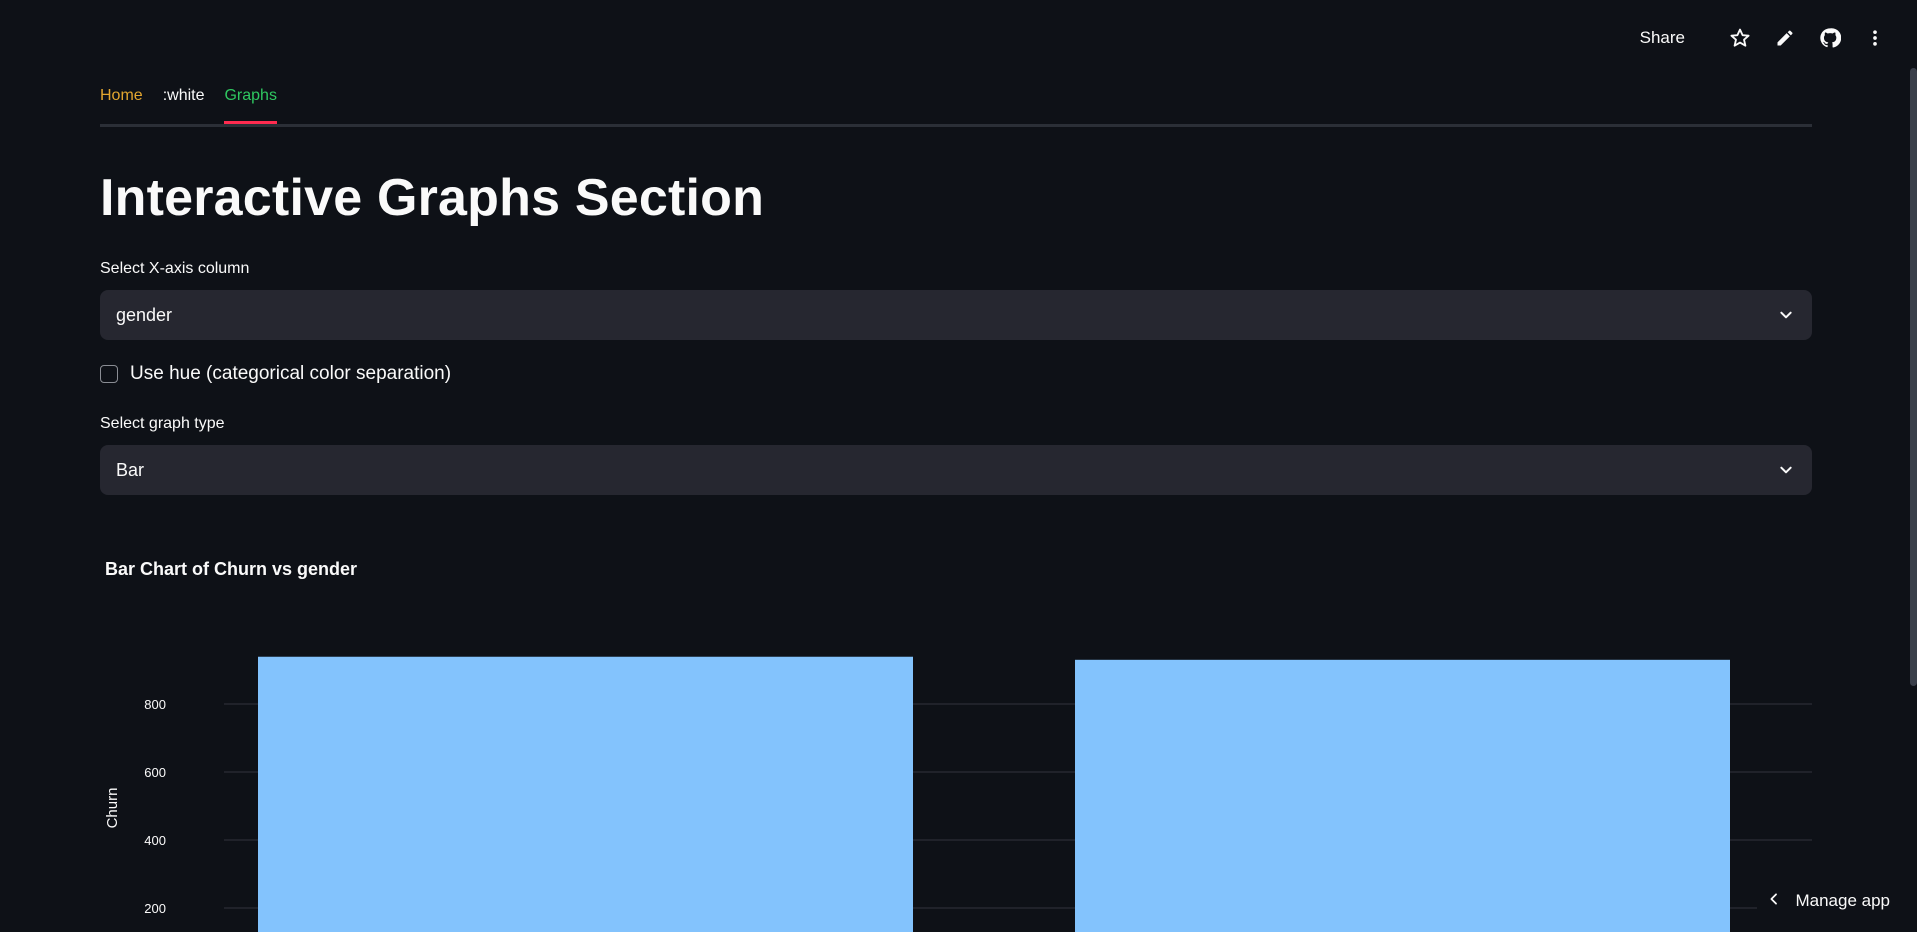  I want to click on y-tick-label: 800, so click(155, 704).